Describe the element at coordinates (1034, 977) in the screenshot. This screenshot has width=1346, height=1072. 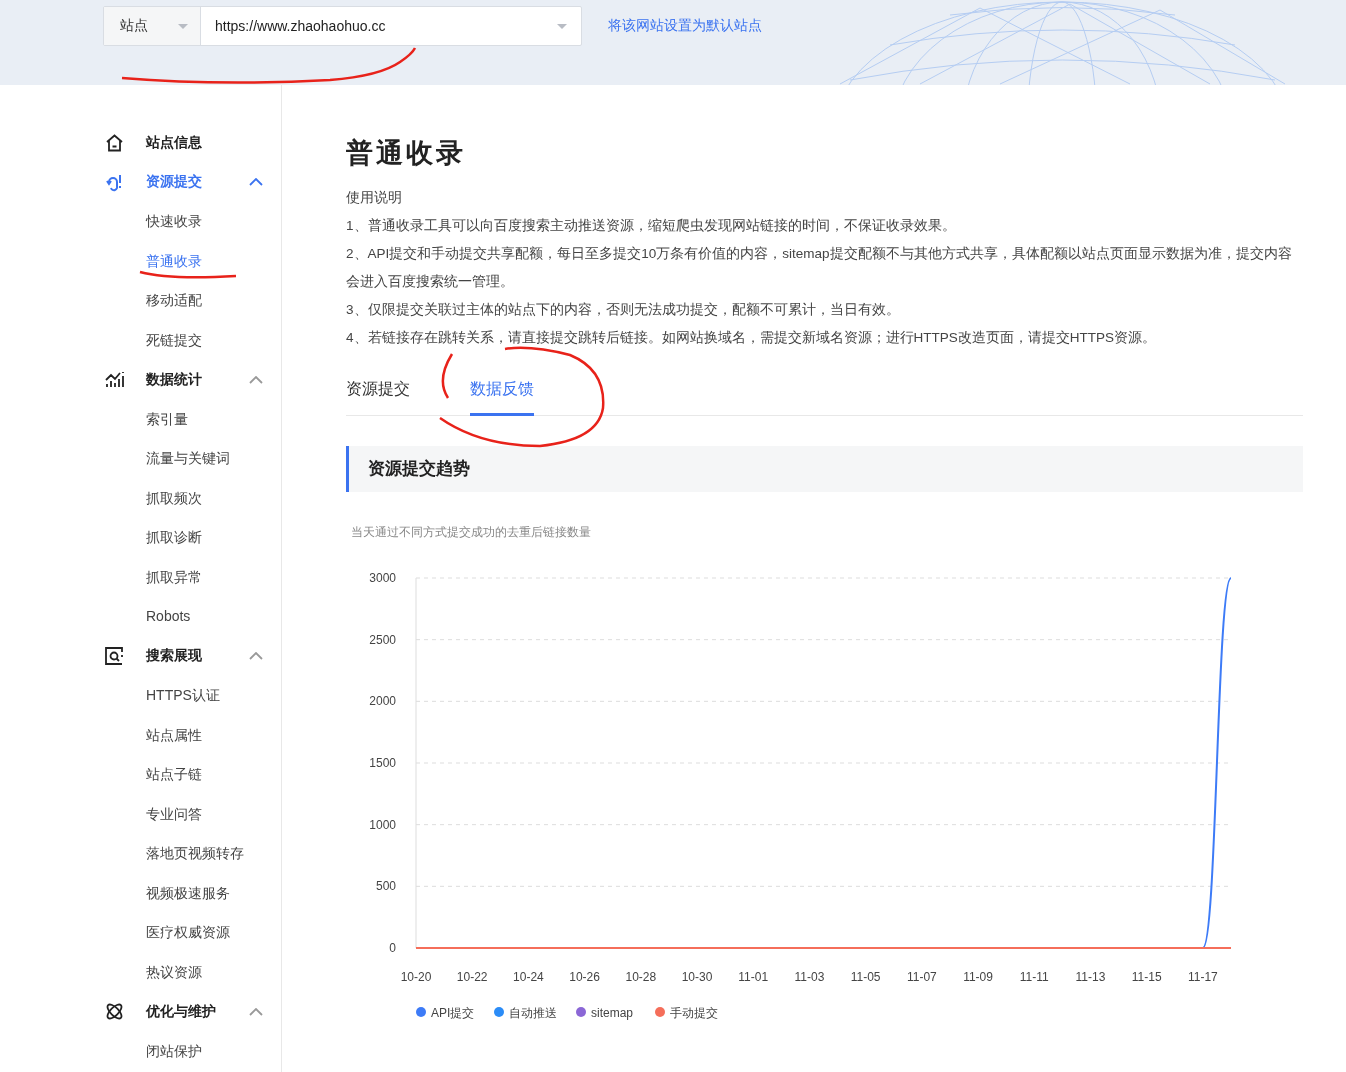
I see `x-tick-label: 11-11` at that location.